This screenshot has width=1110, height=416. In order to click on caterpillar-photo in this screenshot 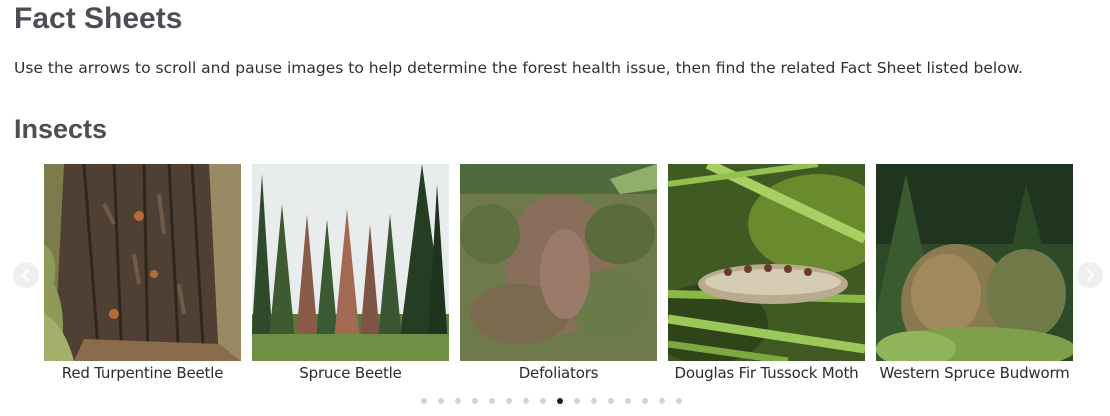, I will do `click(766, 262)`.